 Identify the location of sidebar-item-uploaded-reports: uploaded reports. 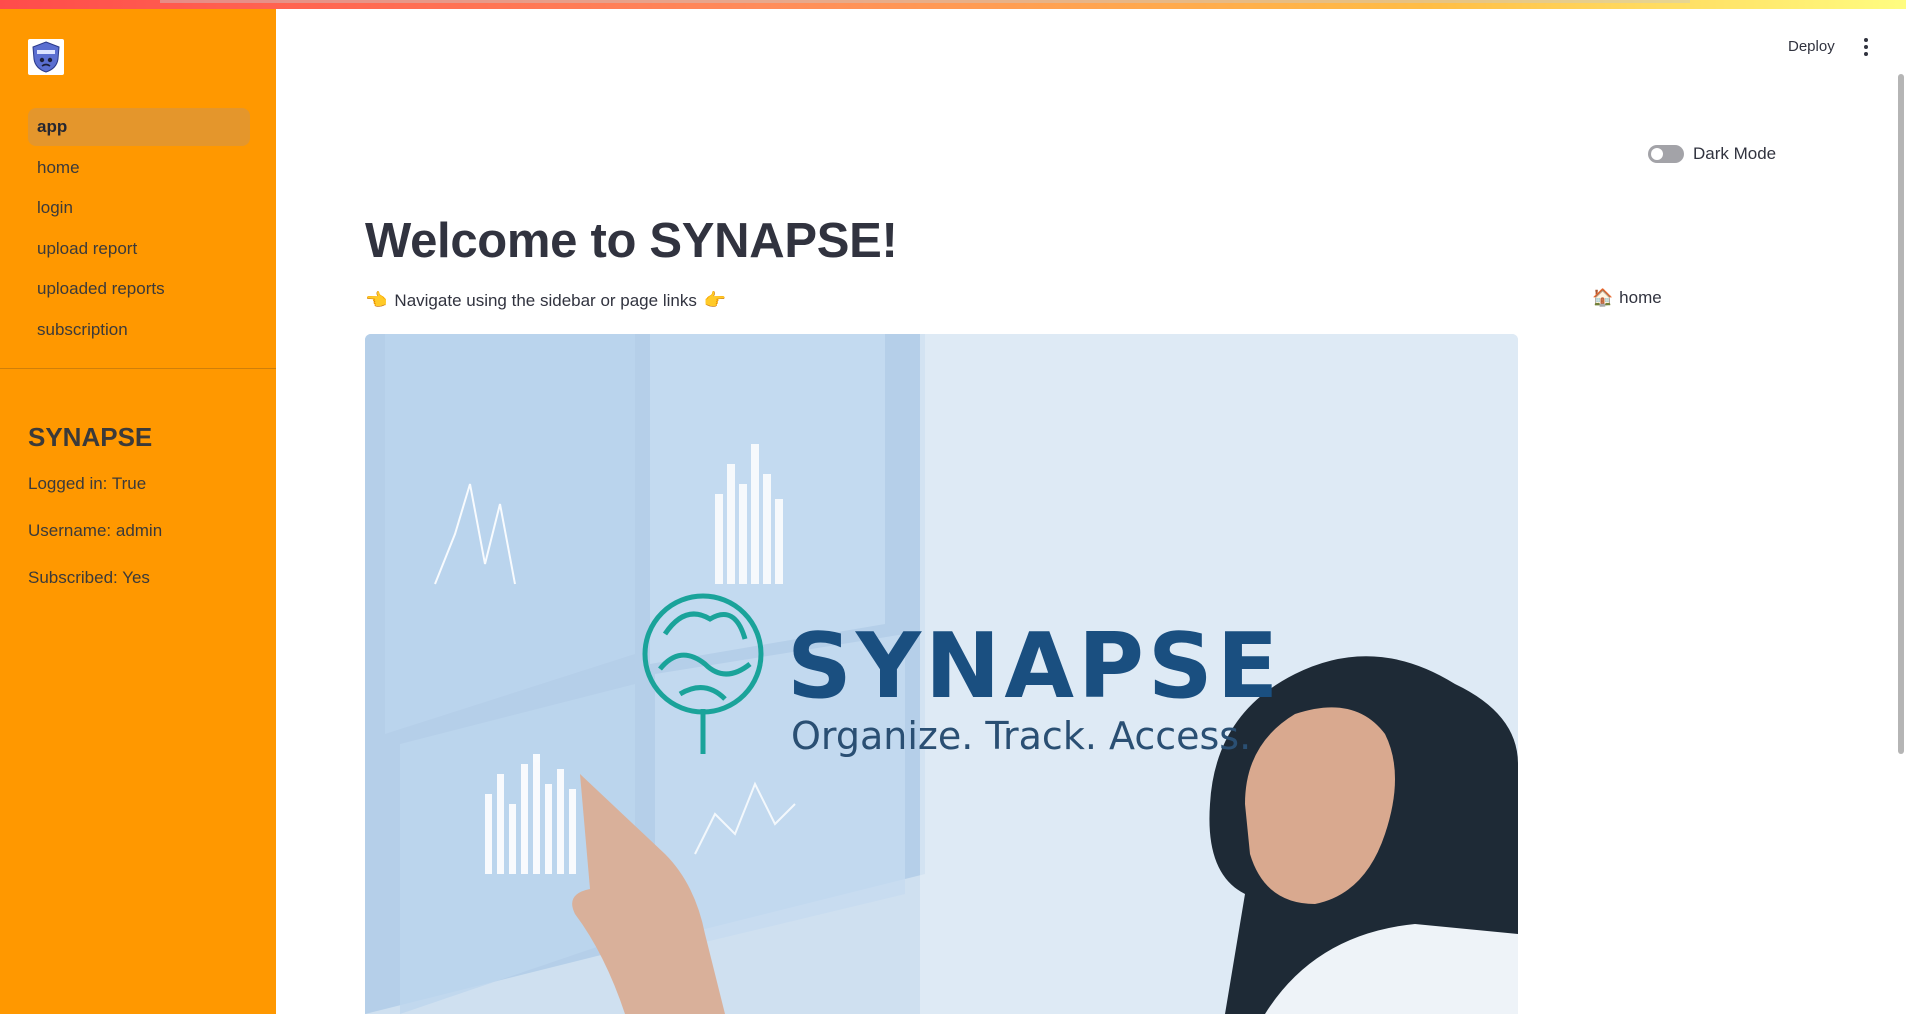
(139, 289).